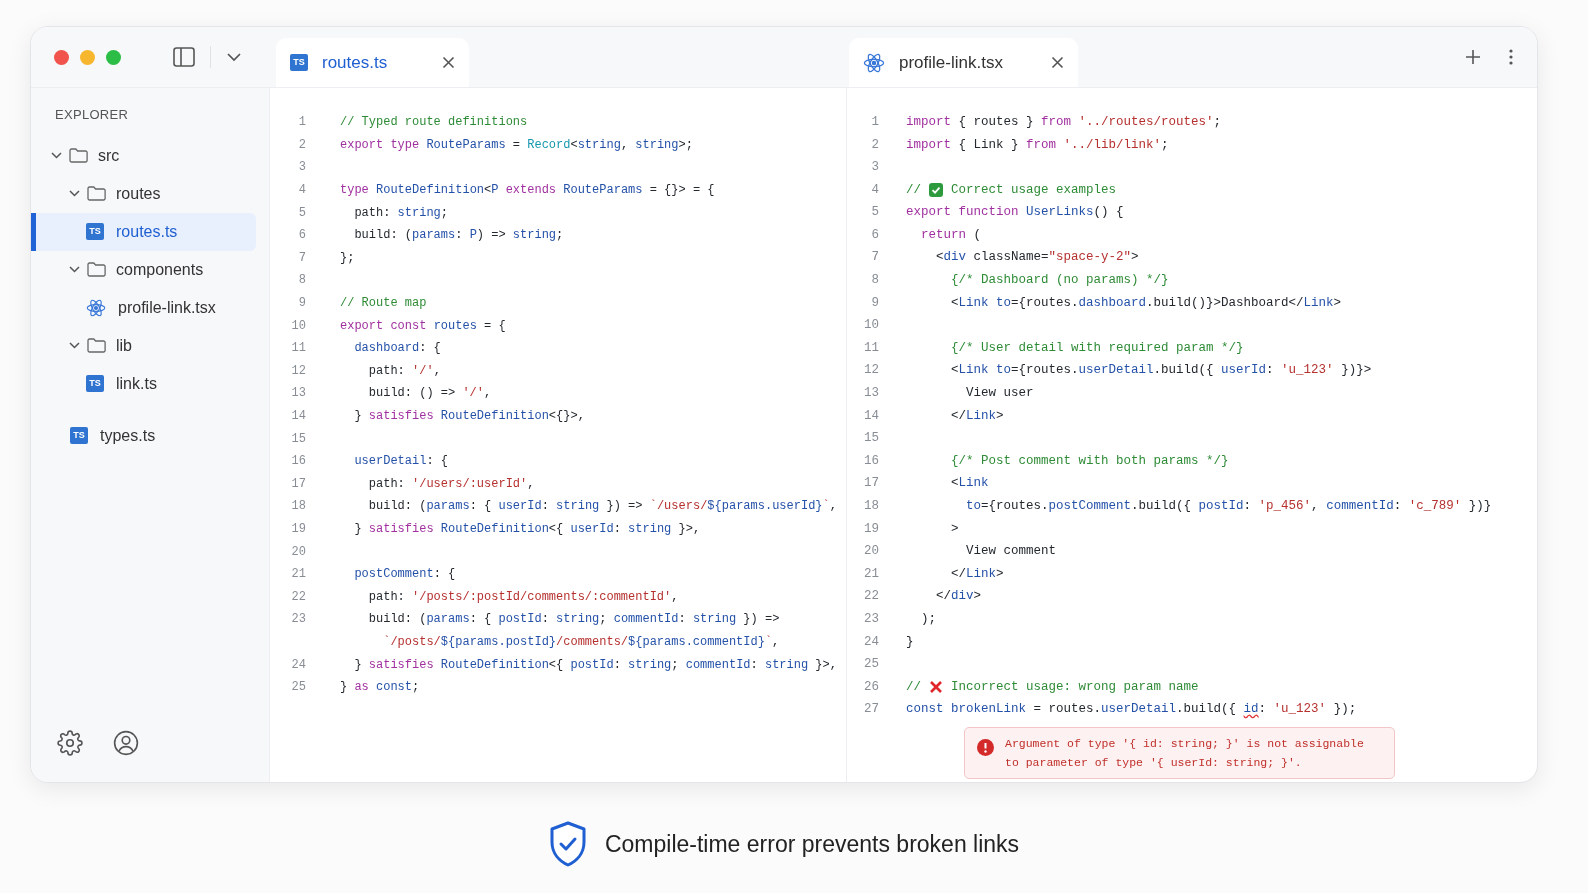 The image size is (1588, 893). I want to click on code-line: export type RouteParams = Record<string, string>;, so click(516, 145).